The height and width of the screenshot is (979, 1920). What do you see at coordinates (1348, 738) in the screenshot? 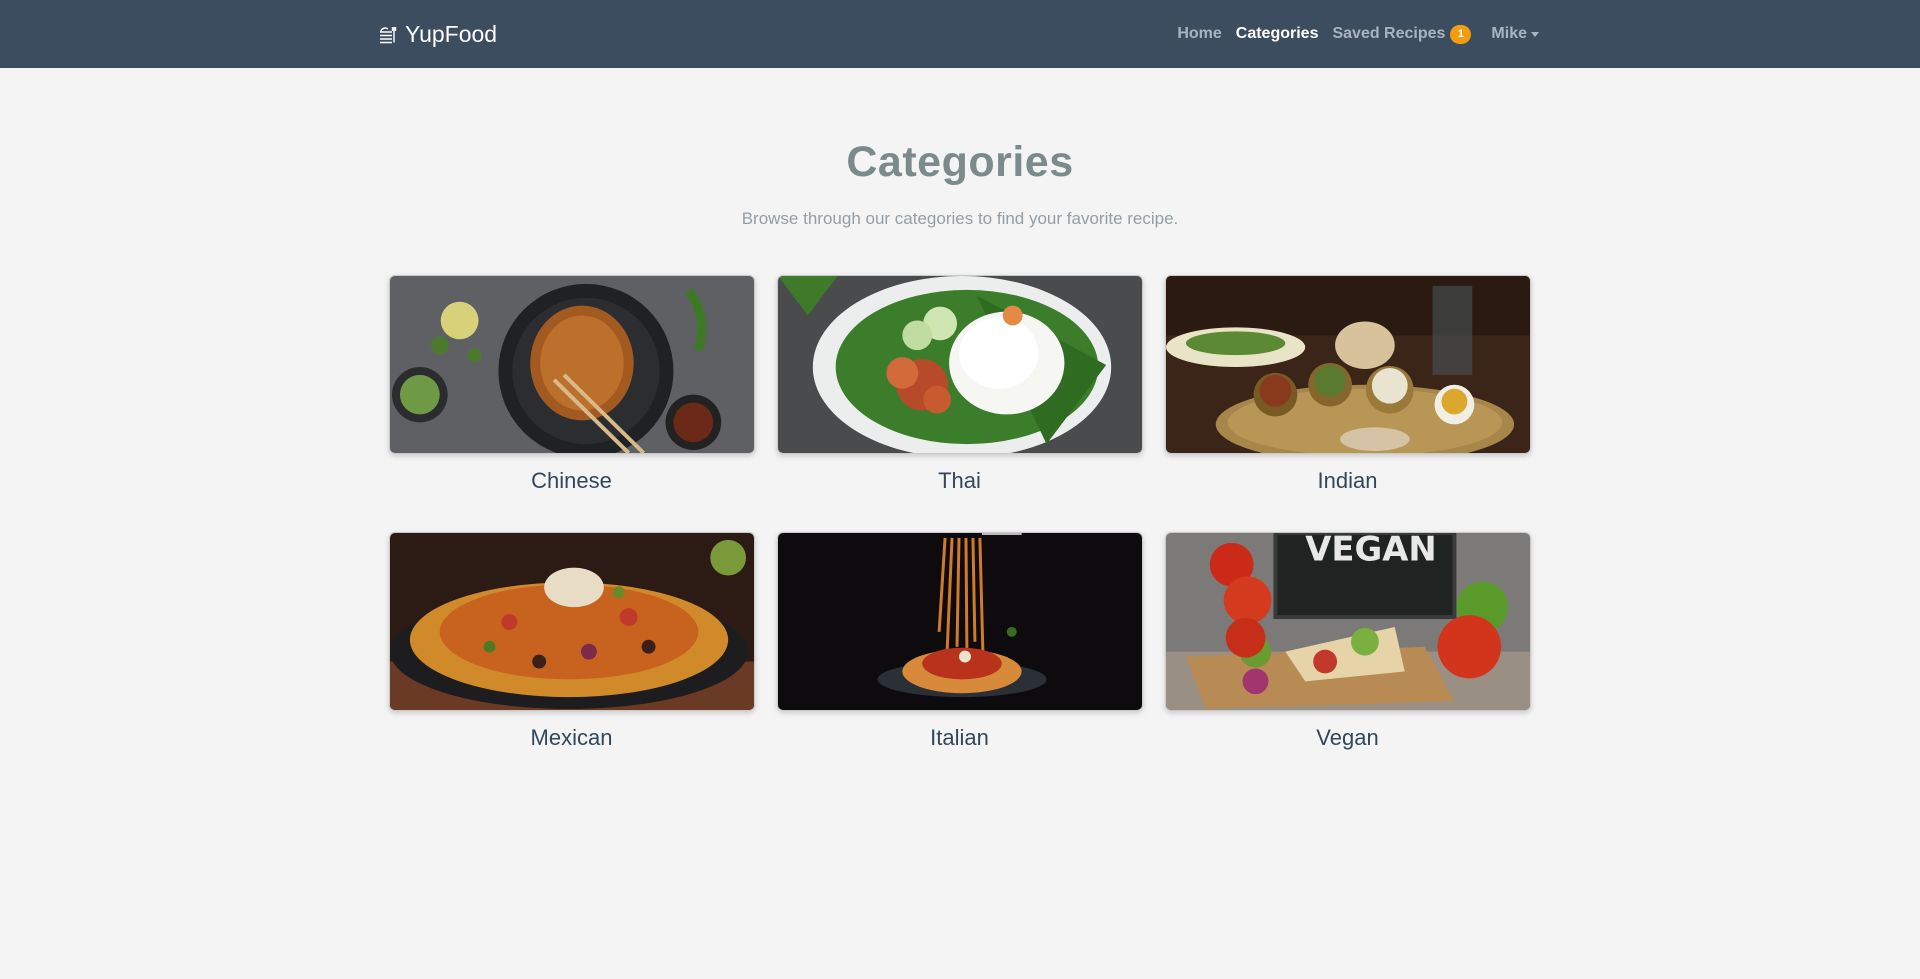
I see `category-title: Vegan` at bounding box center [1348, 738].